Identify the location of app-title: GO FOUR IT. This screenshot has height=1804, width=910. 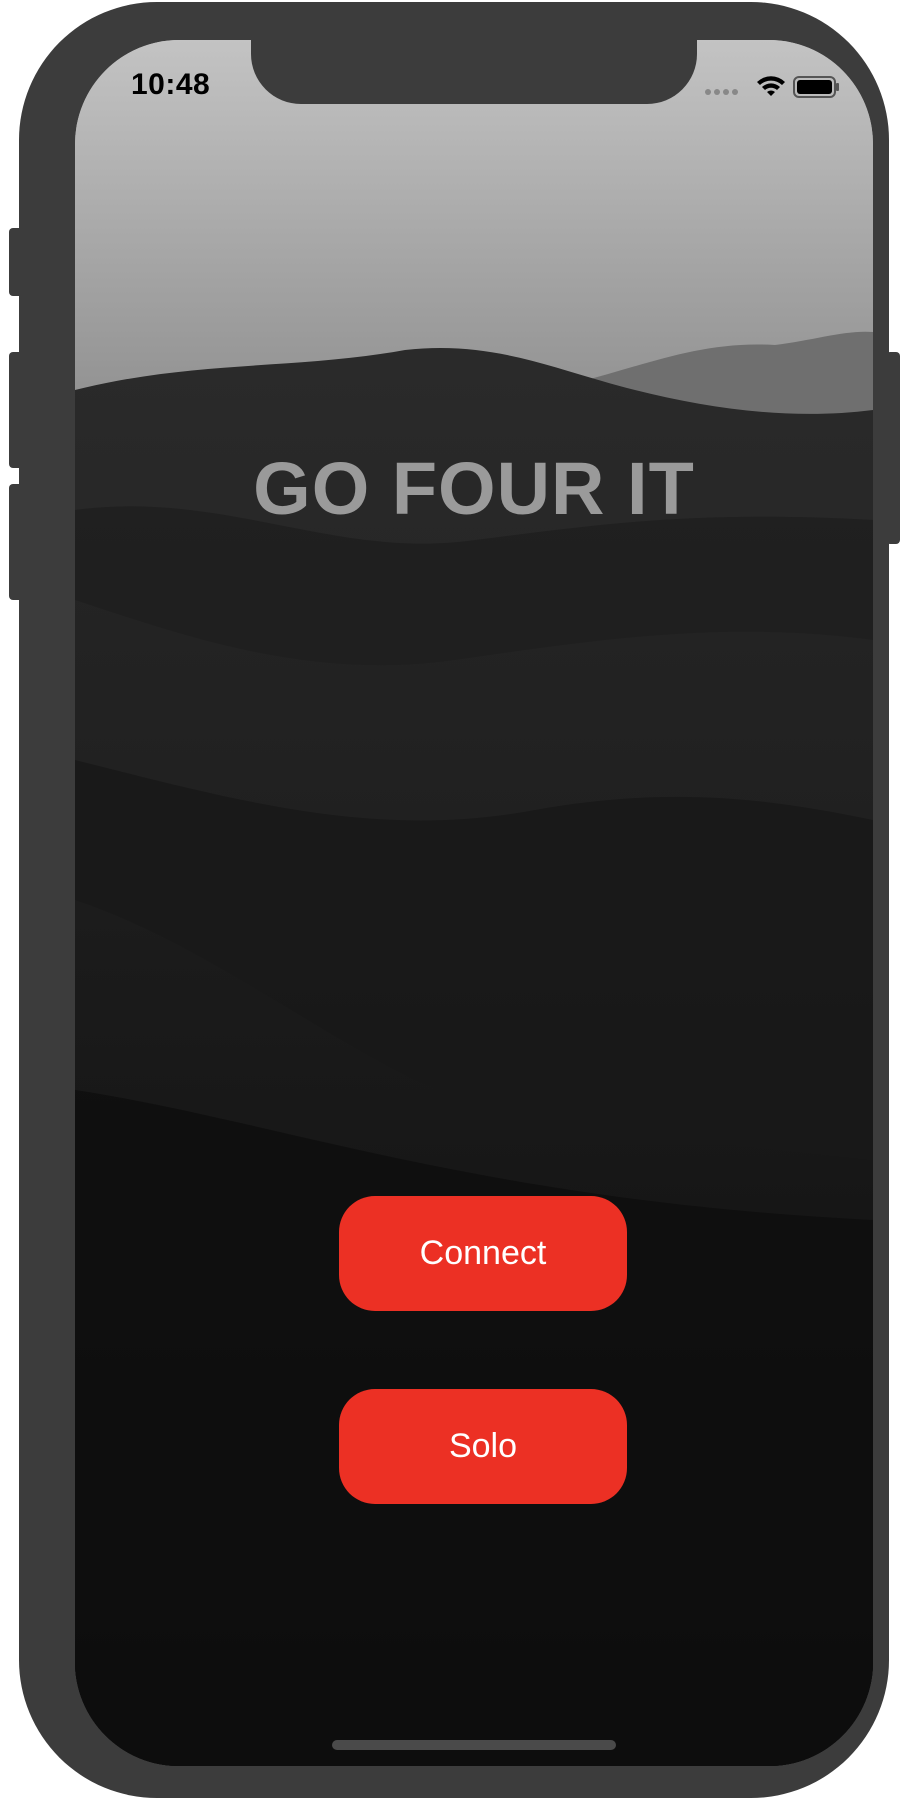
(474, 488).